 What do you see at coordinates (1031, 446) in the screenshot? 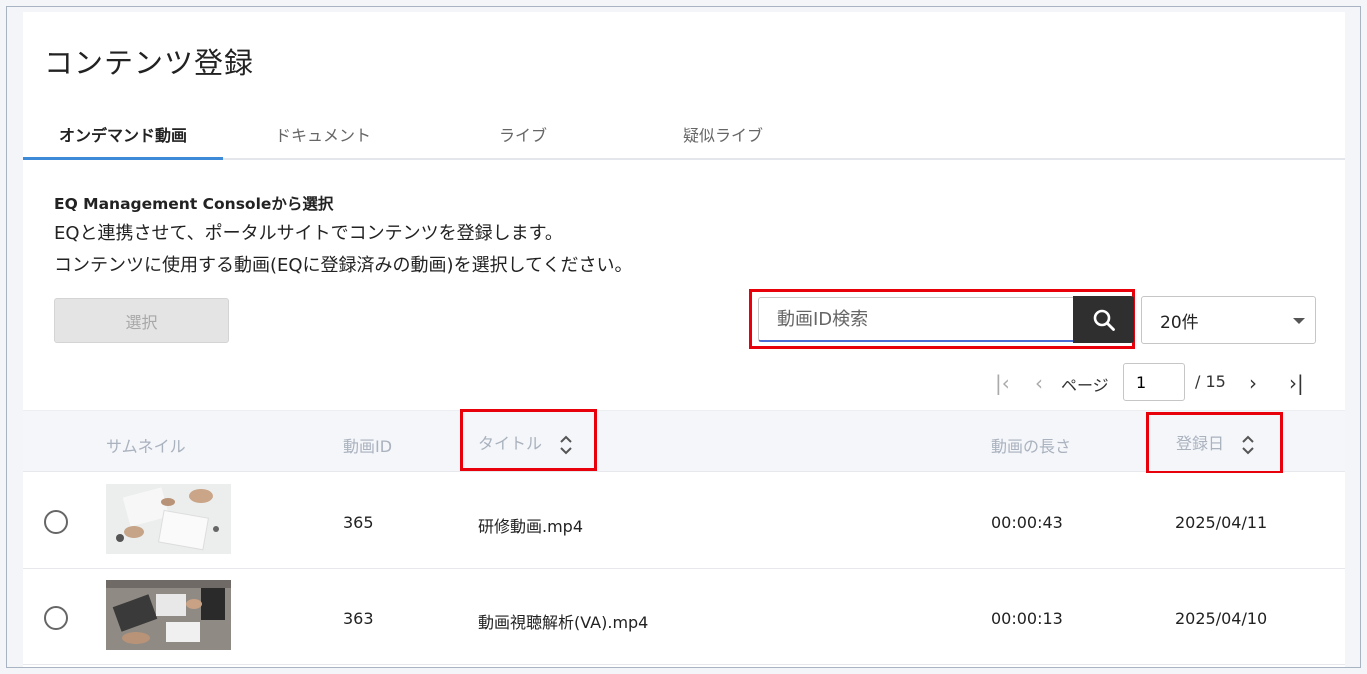
I see `header-duration: 動画の長さ` at bounding box center [1031, 446].